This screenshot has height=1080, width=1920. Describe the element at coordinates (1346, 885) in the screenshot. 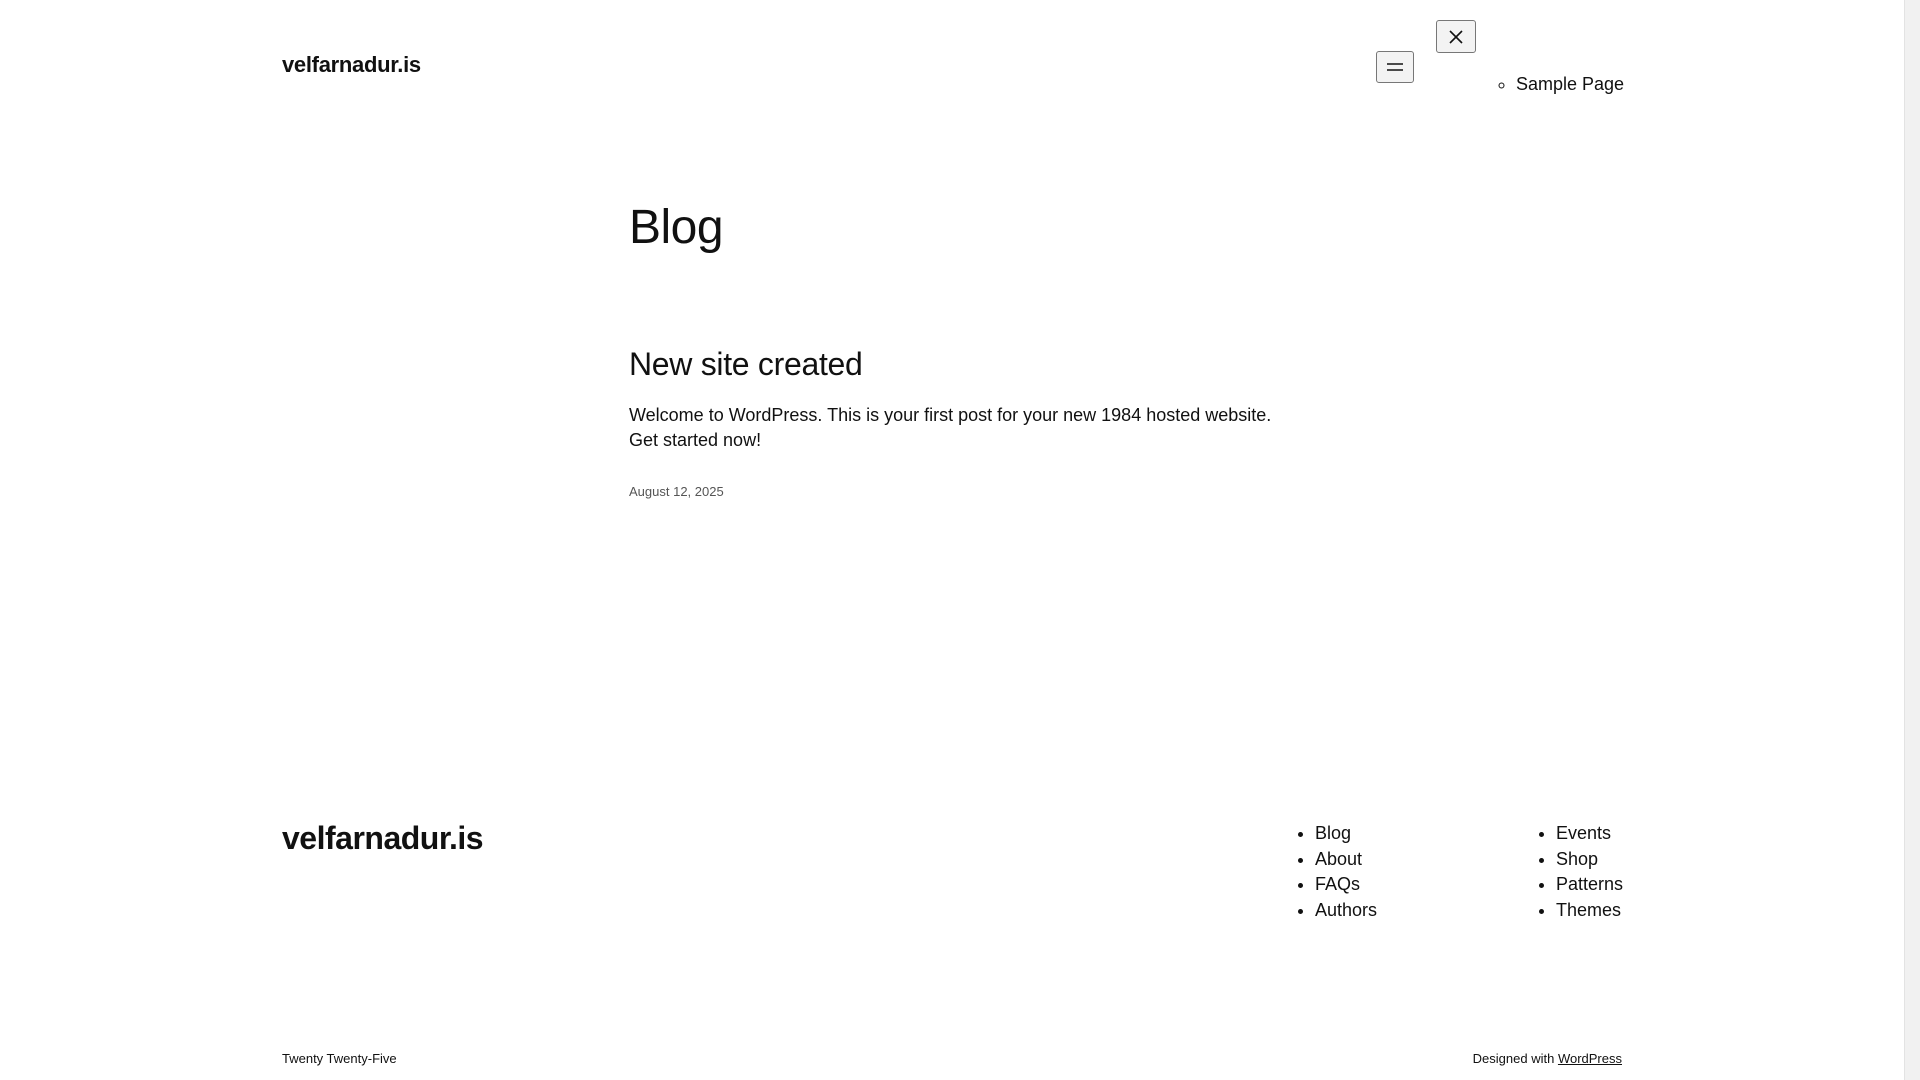

I see `footer-link-faqs: FAQs` at that location.